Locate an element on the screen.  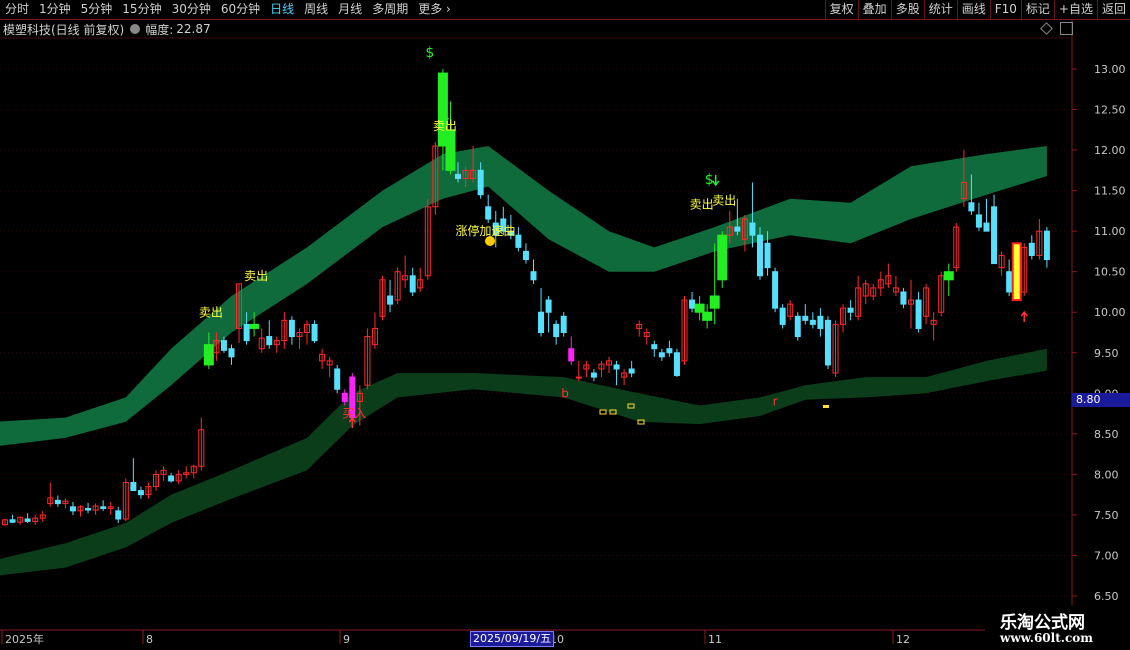
period-tab: 多周期 is located at coordinates (390, 9).